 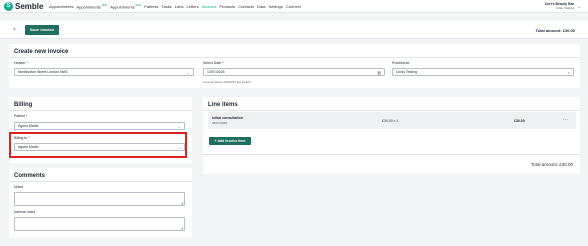 I want to click on invoice-toolbar: × Save invoice Total amount: £30.00, so click(x=294, y=30).